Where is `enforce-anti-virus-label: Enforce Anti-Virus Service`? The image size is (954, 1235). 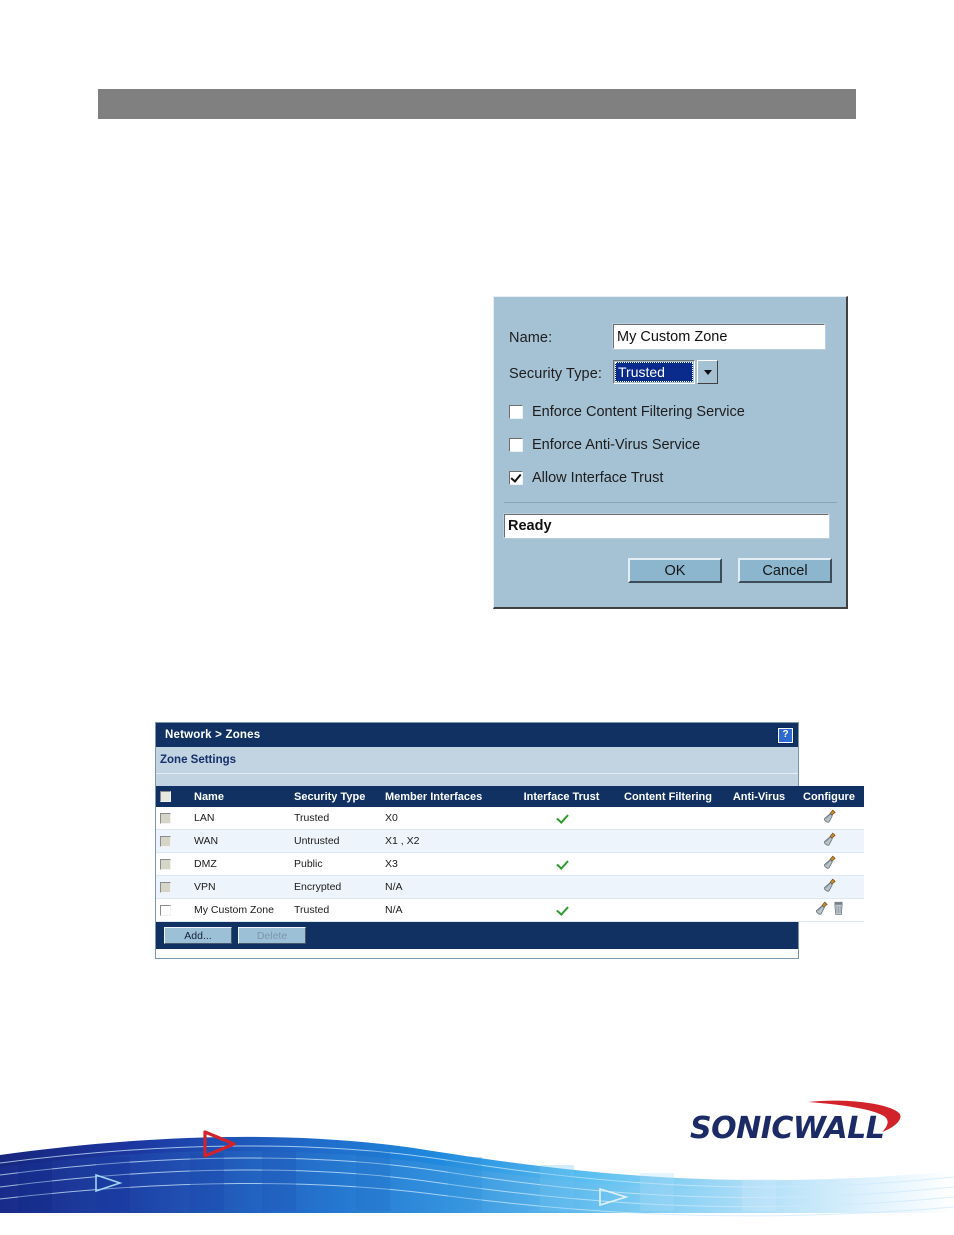
enforce-anti-virus-label: Enforce Anti-Virus Service is located at coordinates (616, 445).